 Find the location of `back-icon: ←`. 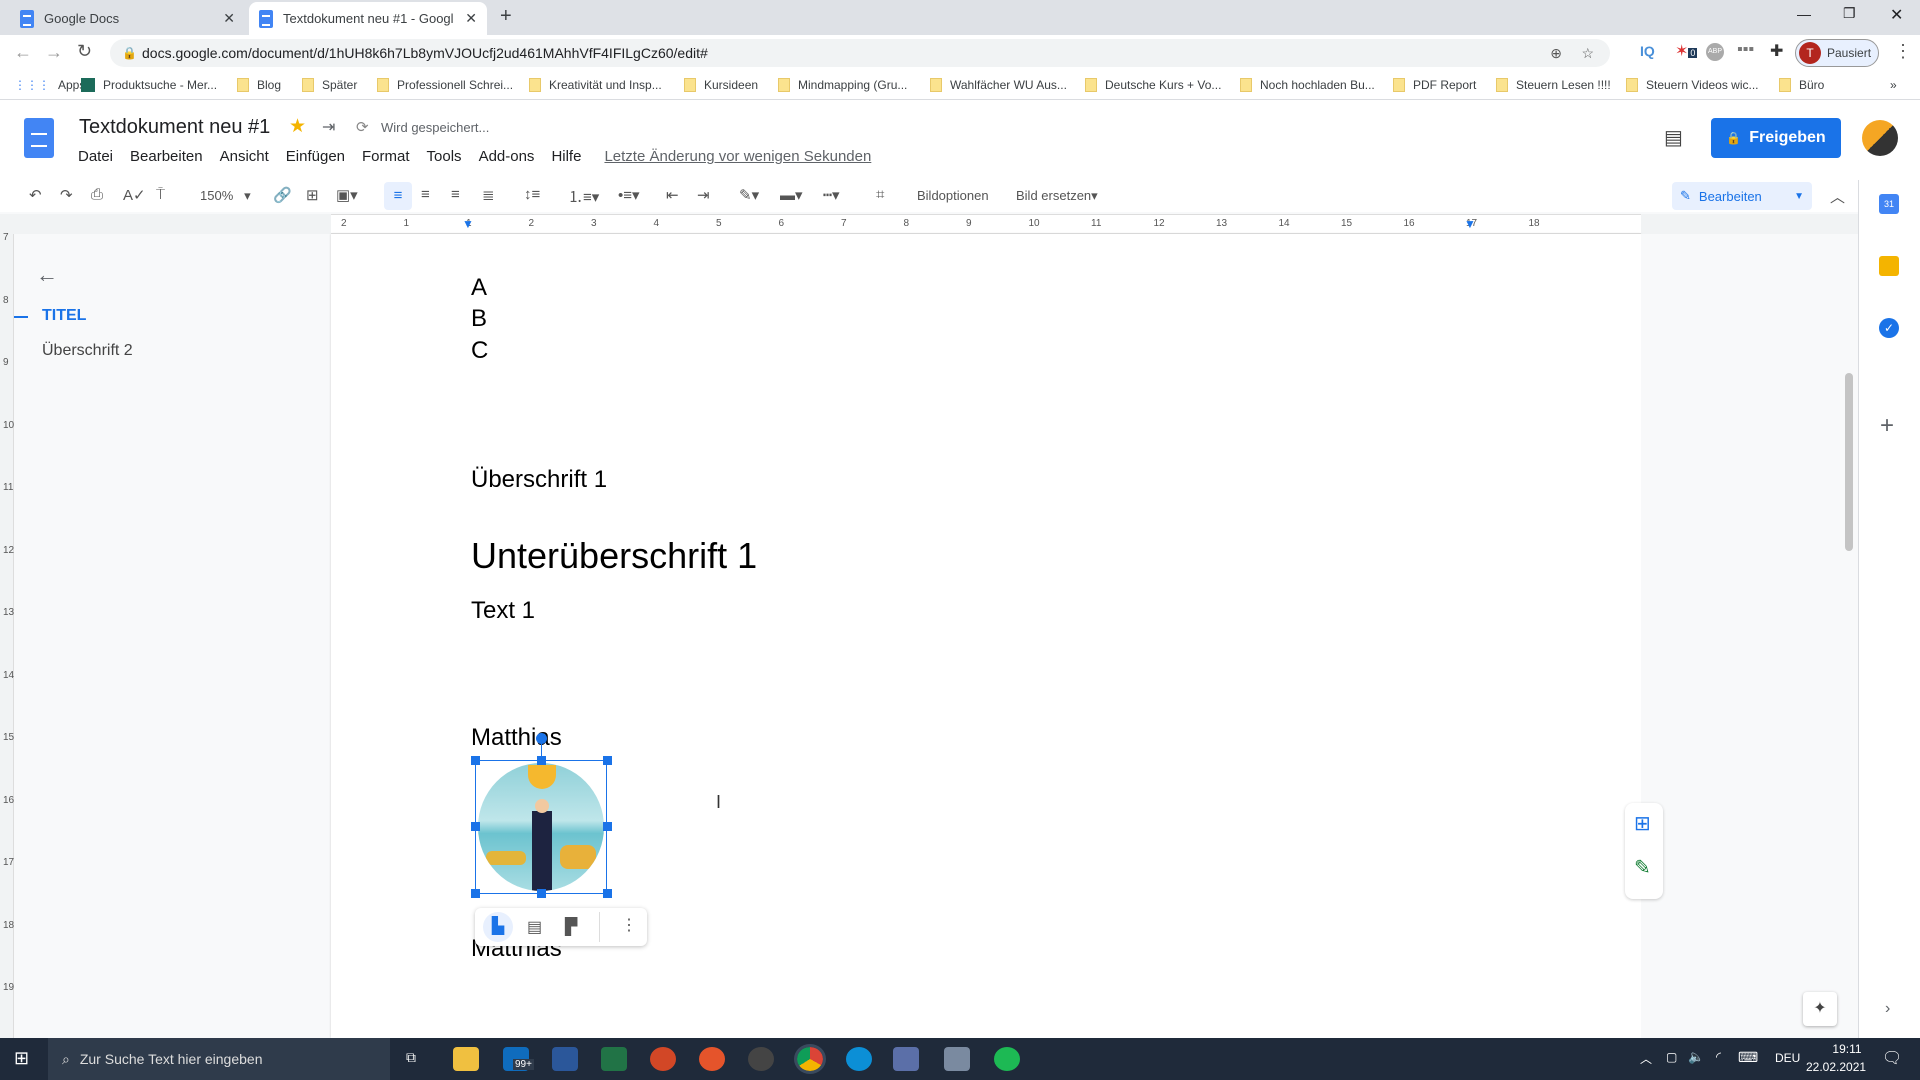

back-icon: ← is located at coordinates (23, 52).